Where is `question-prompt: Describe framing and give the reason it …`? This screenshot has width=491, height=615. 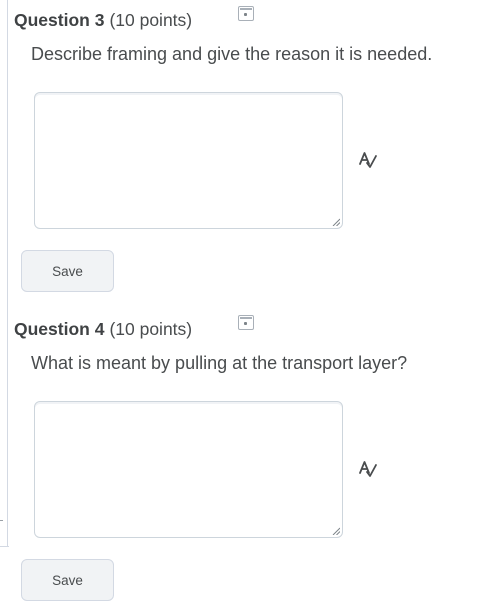
question-prompt: Describe framing and give the reason it … is located at coordinates (232, 54).